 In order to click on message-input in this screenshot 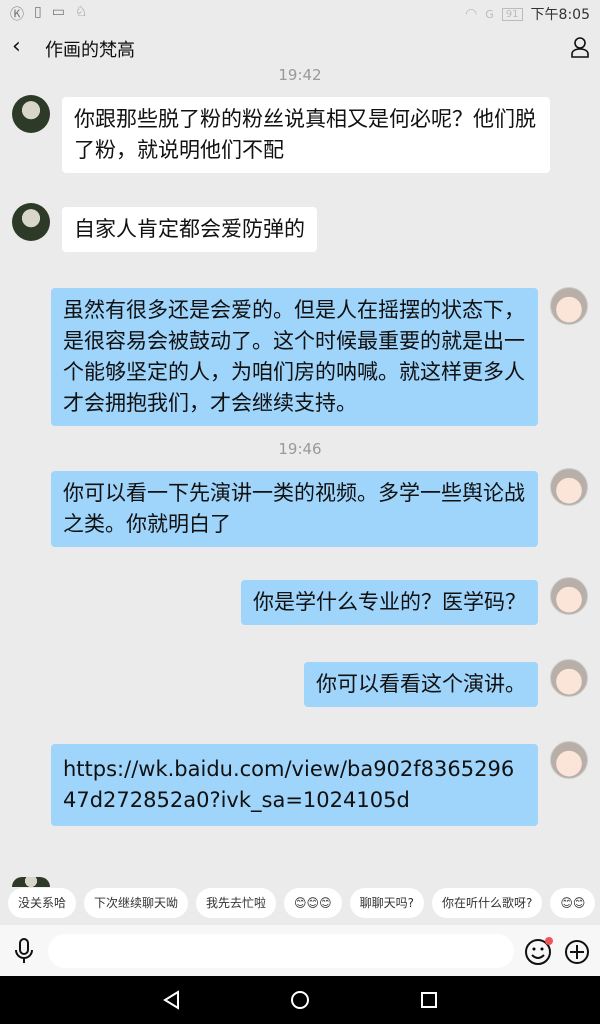, I will do `click(281, 951)`.